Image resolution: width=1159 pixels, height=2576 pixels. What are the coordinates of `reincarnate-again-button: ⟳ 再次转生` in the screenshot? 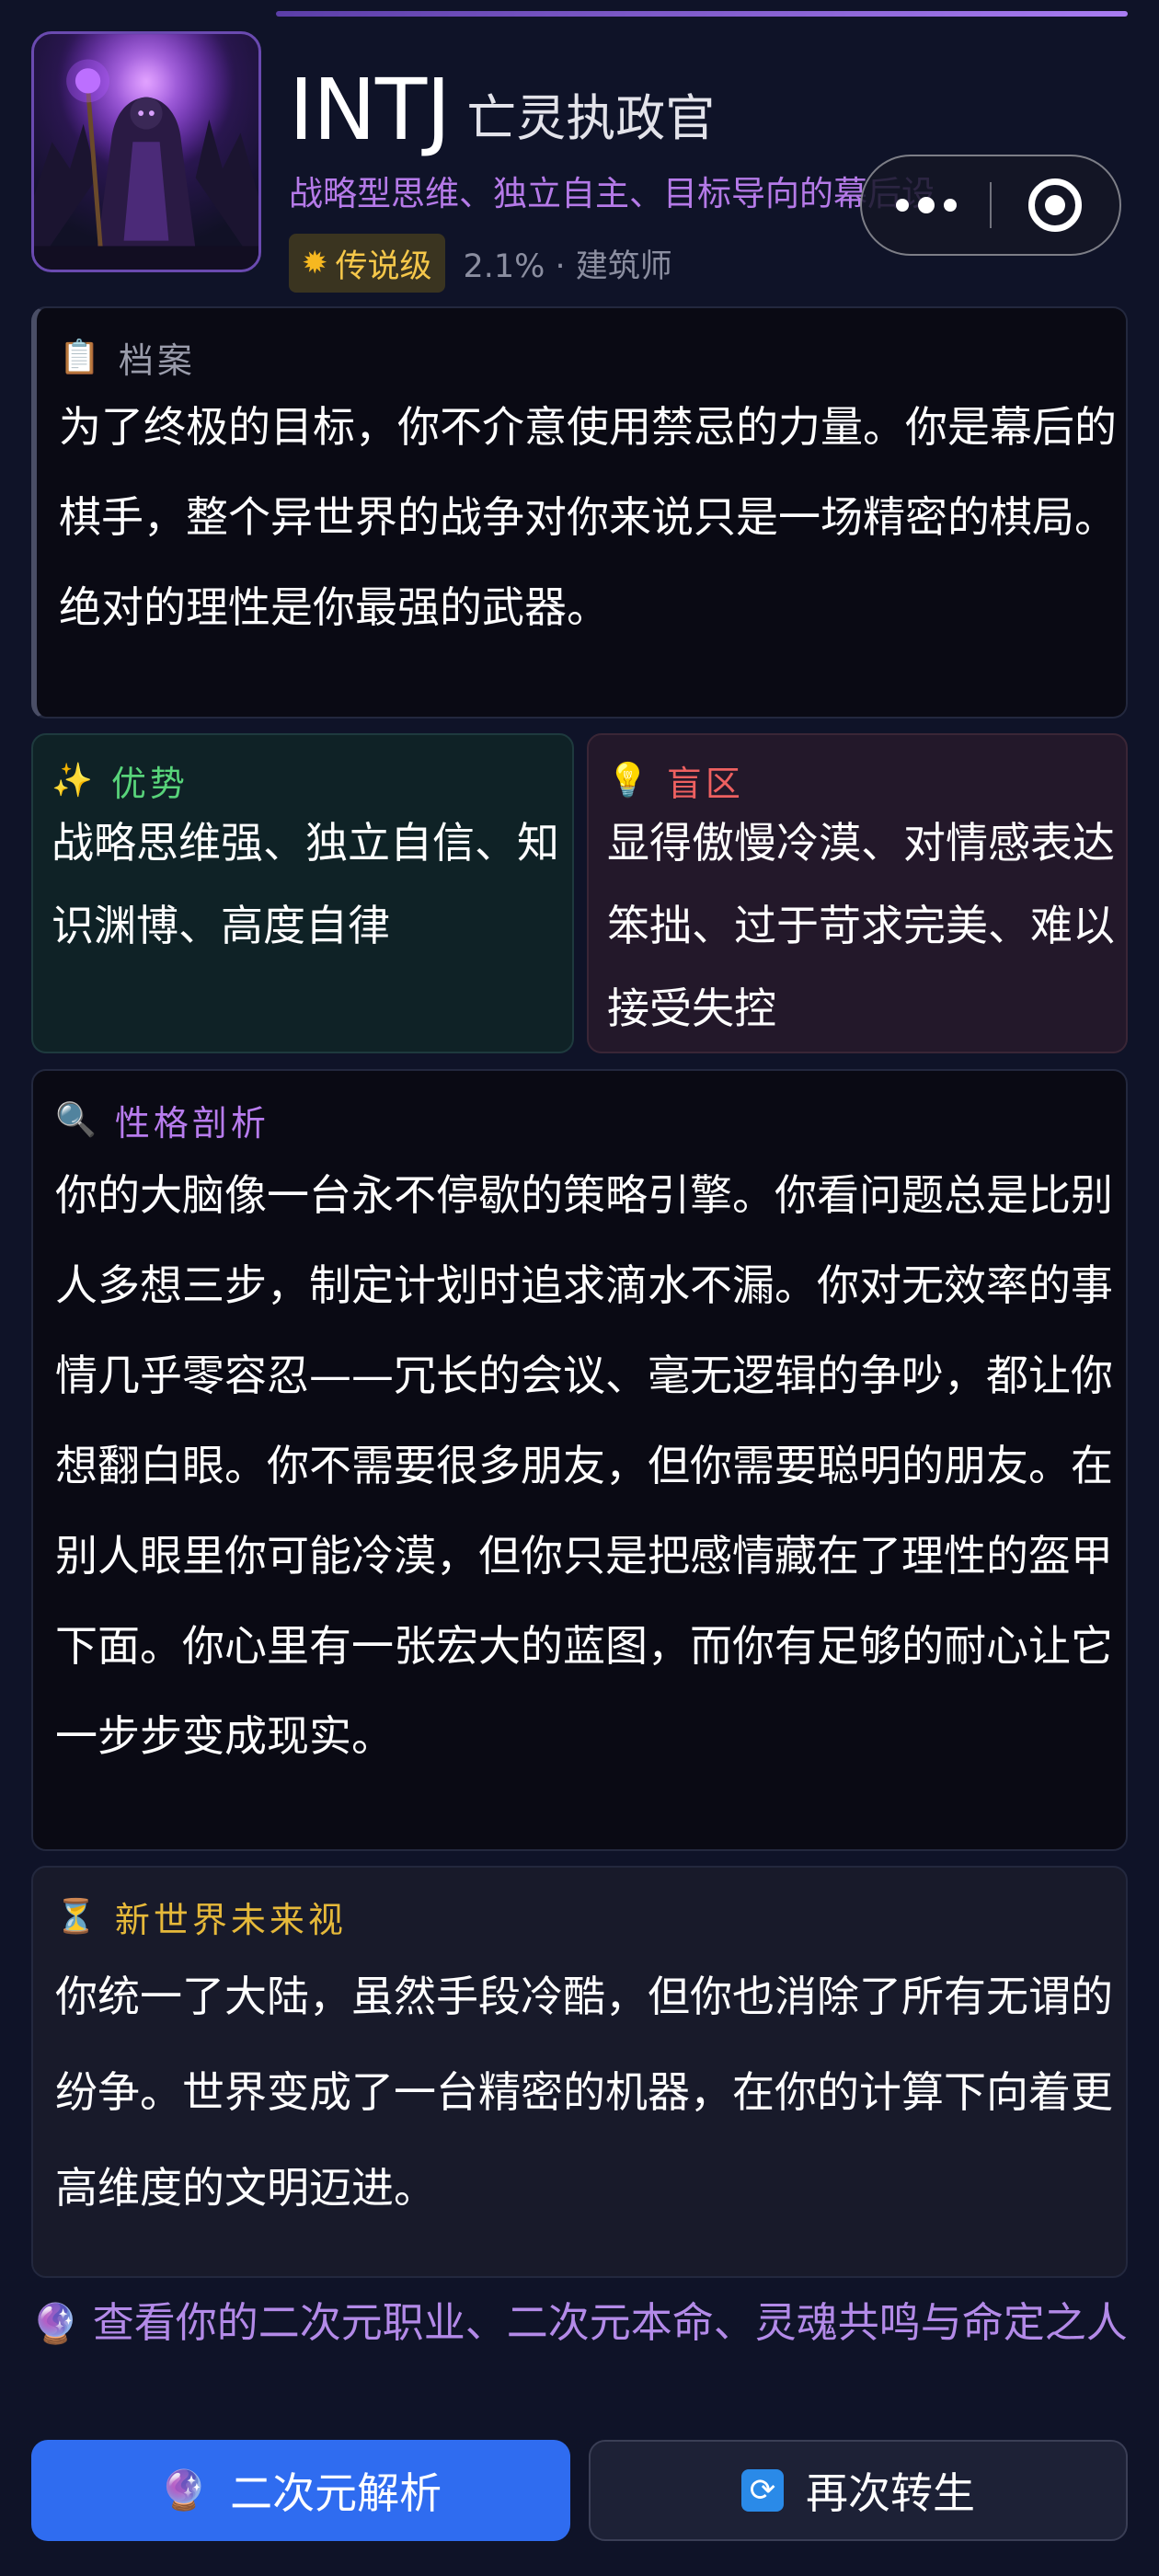 It's located at (858, 2490).